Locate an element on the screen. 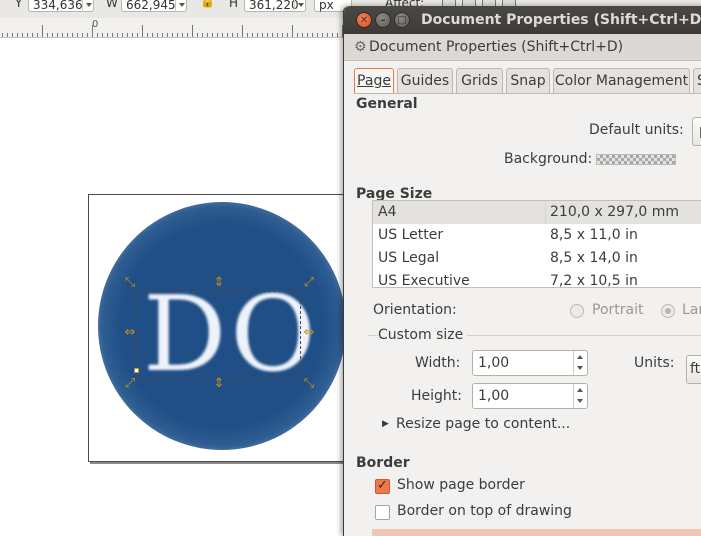 The image size is (701, 536). custom-units-value: ft is located at coordinates (695, 369).